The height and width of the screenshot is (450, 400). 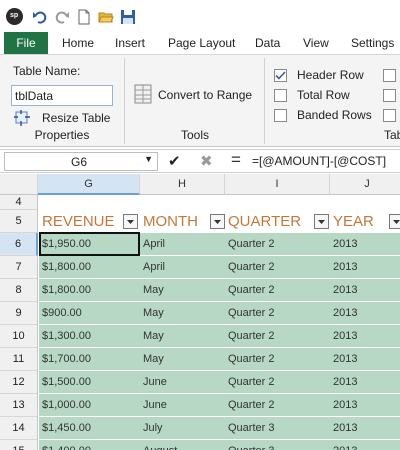 I want to click on total-row-checkbox, so click(x=280, y=95).